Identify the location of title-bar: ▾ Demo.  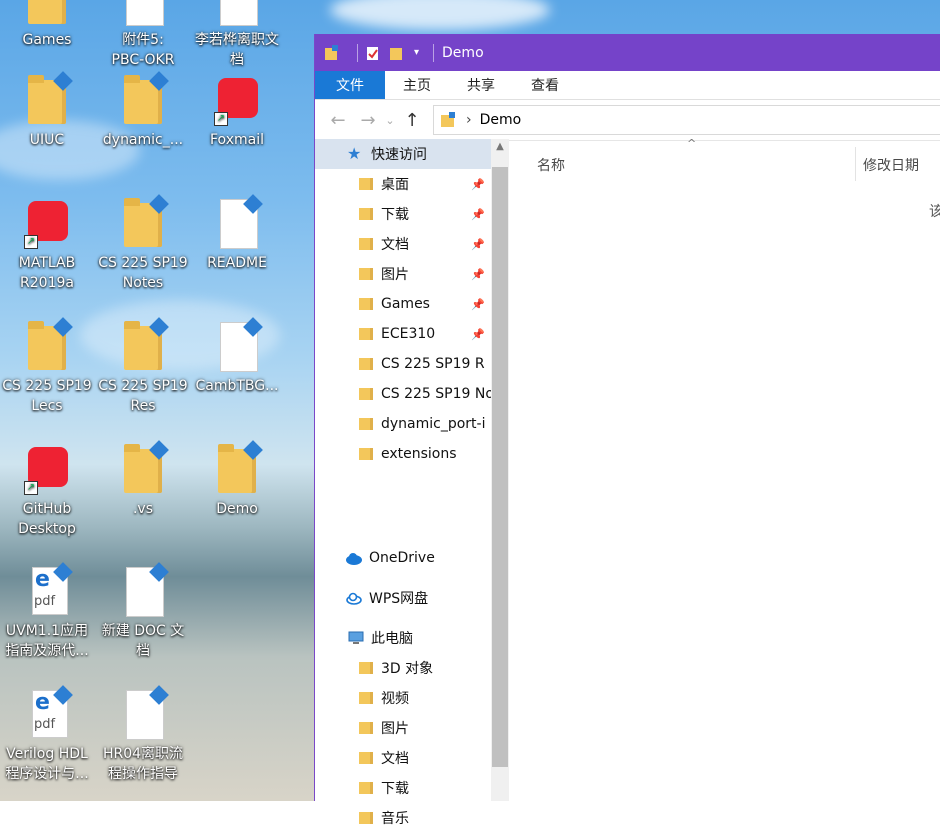
(627, 52).